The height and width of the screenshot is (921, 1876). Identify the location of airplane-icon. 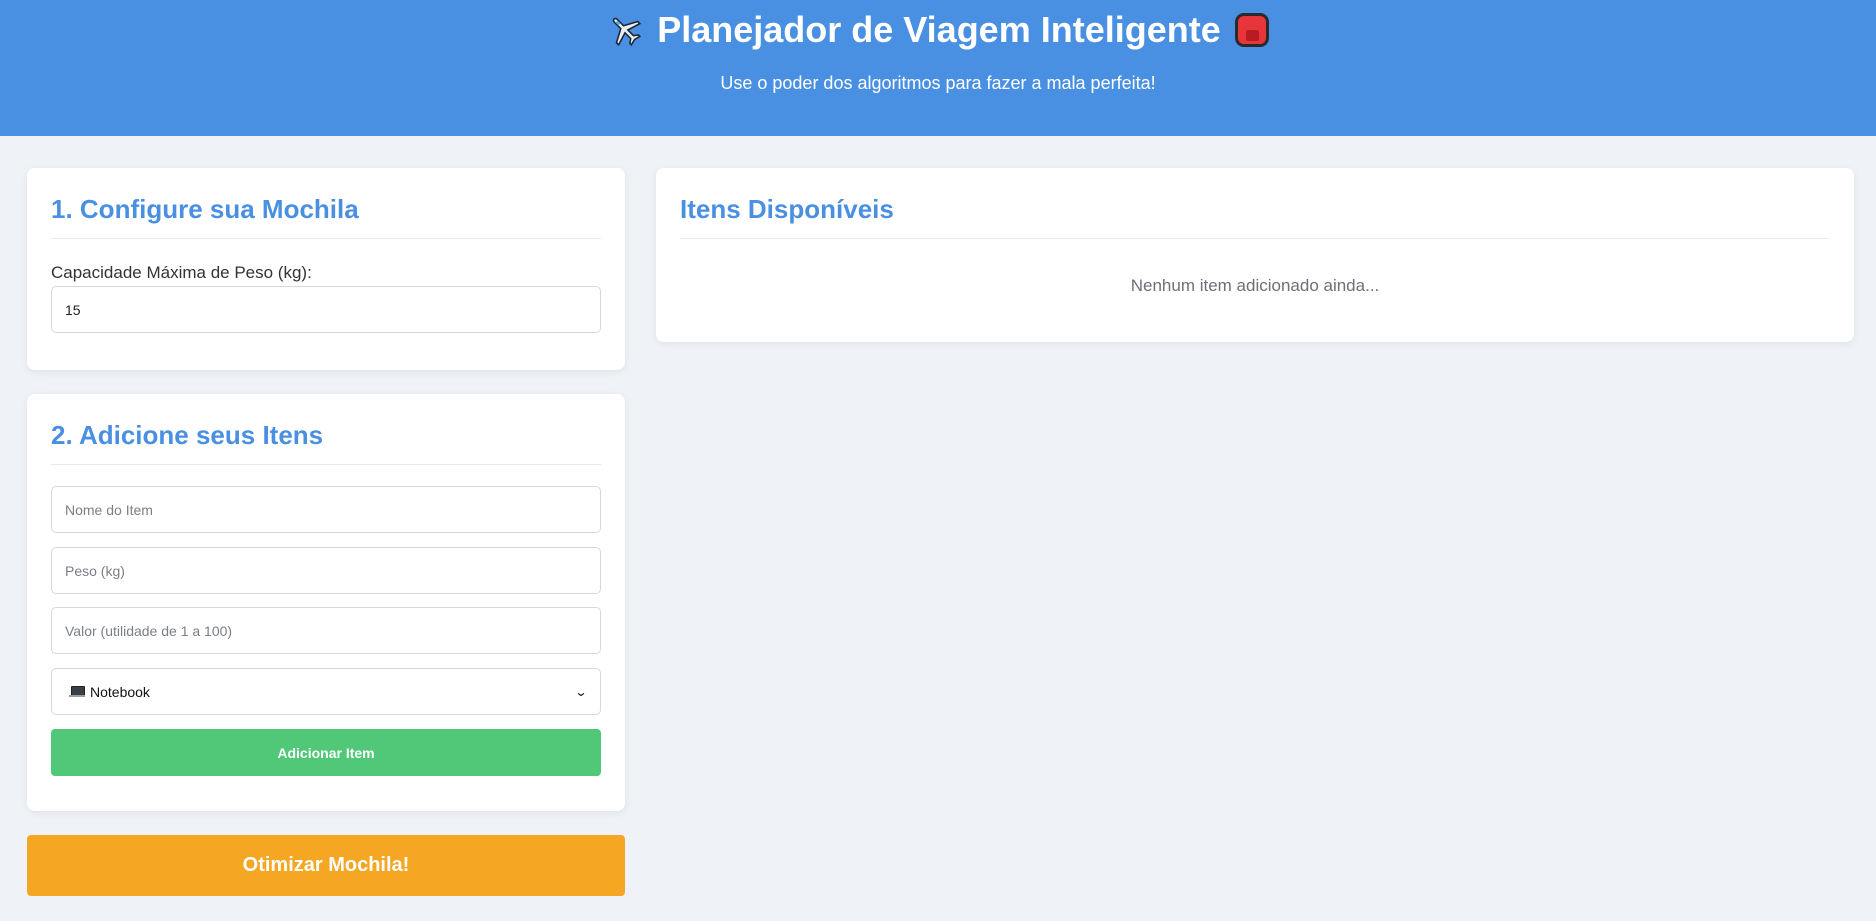
(625, 30).